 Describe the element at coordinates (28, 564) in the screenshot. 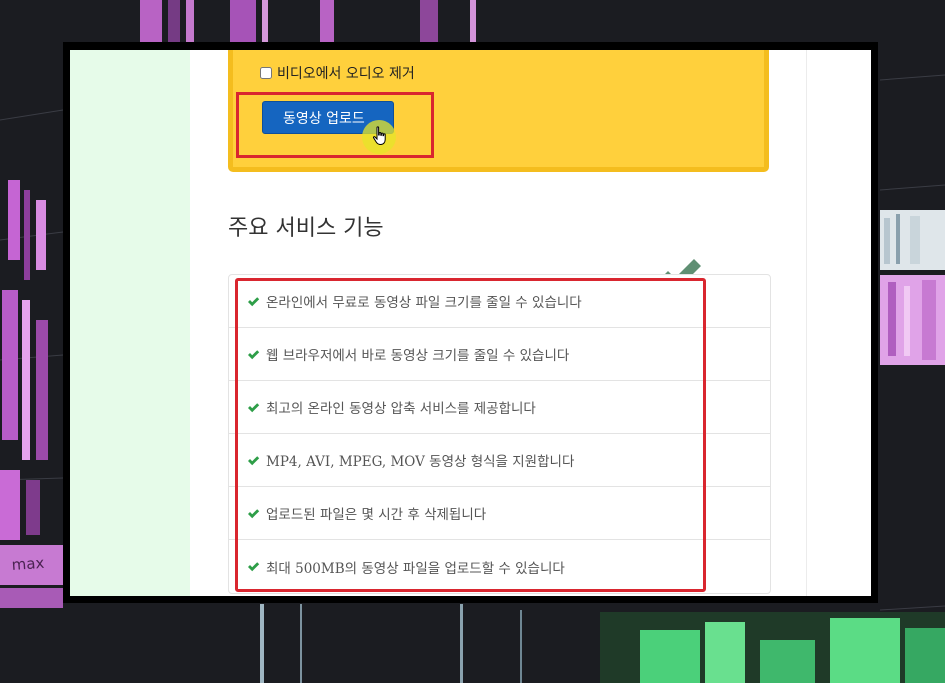

I see `timeline-max-label: max` at that location.